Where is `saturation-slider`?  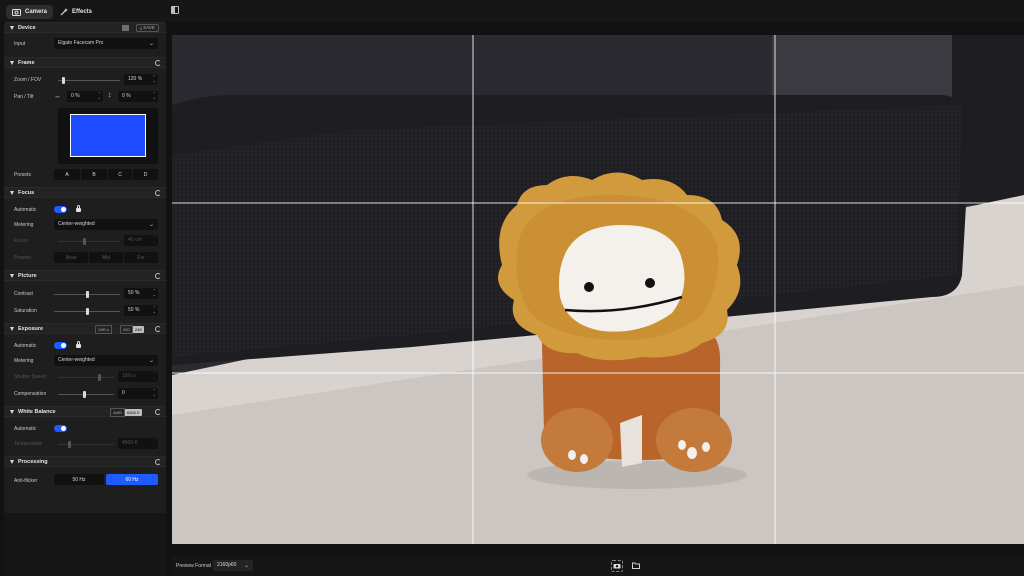 saturation-slider is located at coordinates (87, 311).